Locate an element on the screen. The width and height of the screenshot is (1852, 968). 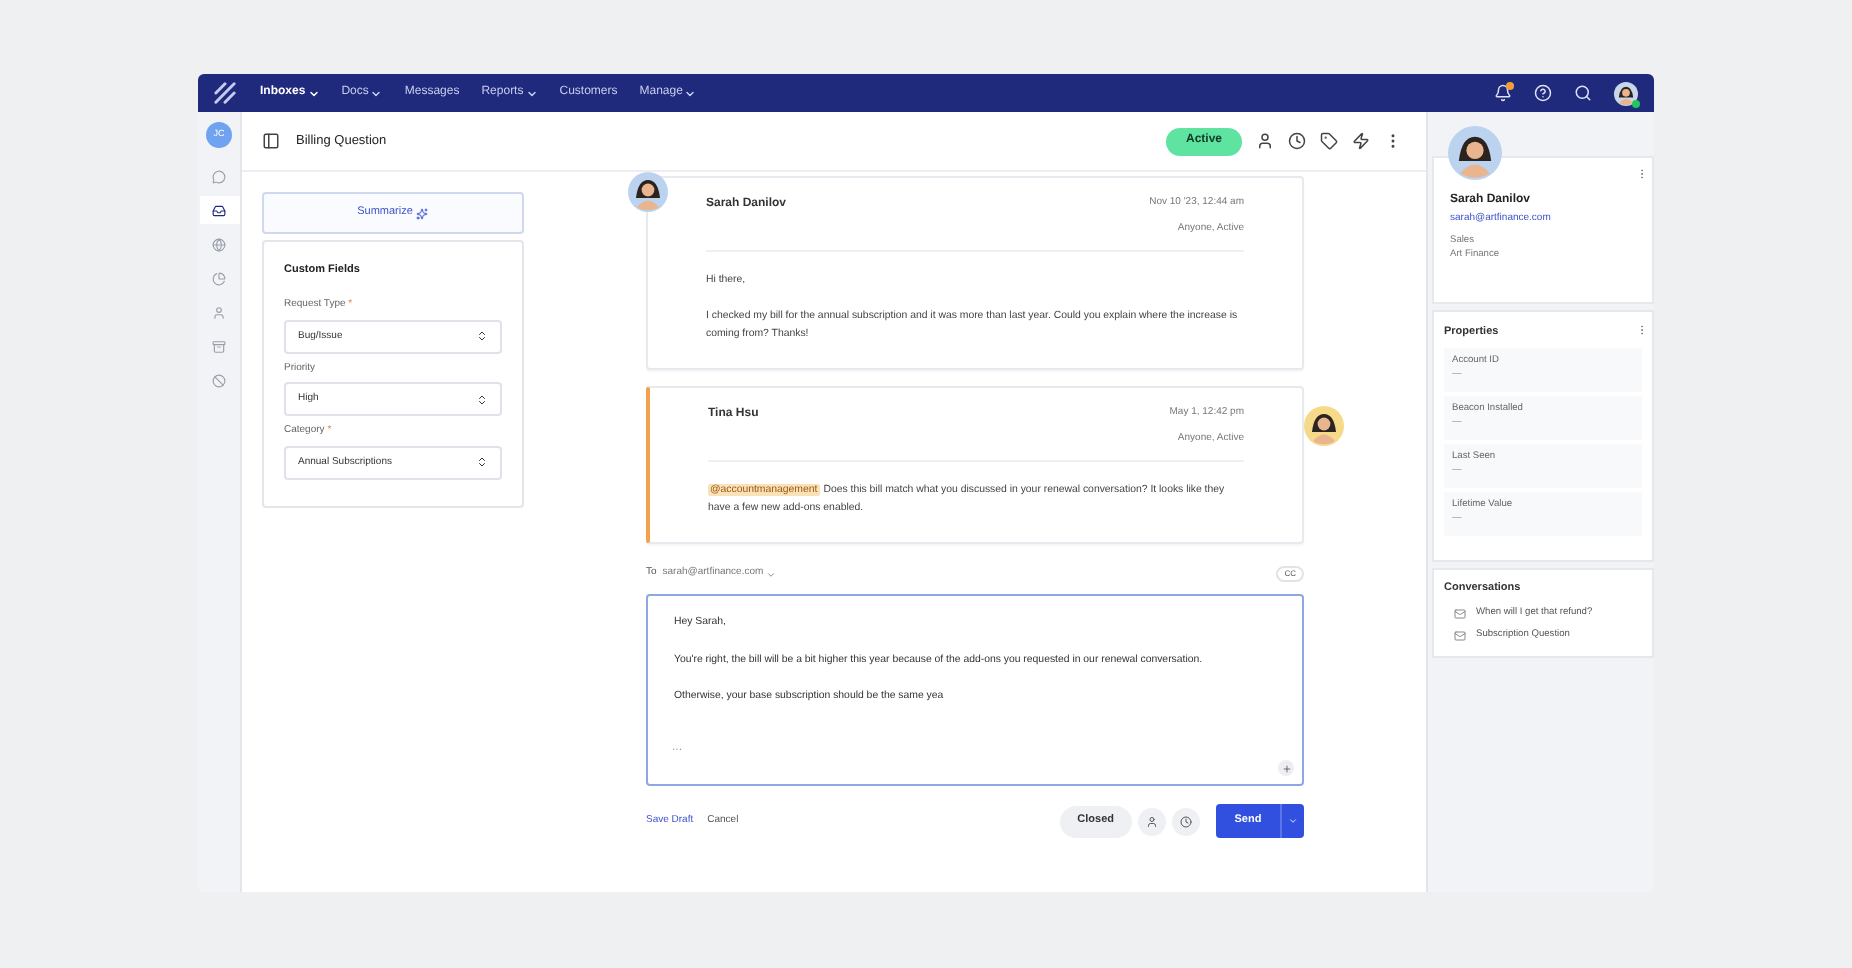
pie-chart-icon is located at coordinates (219, 278).